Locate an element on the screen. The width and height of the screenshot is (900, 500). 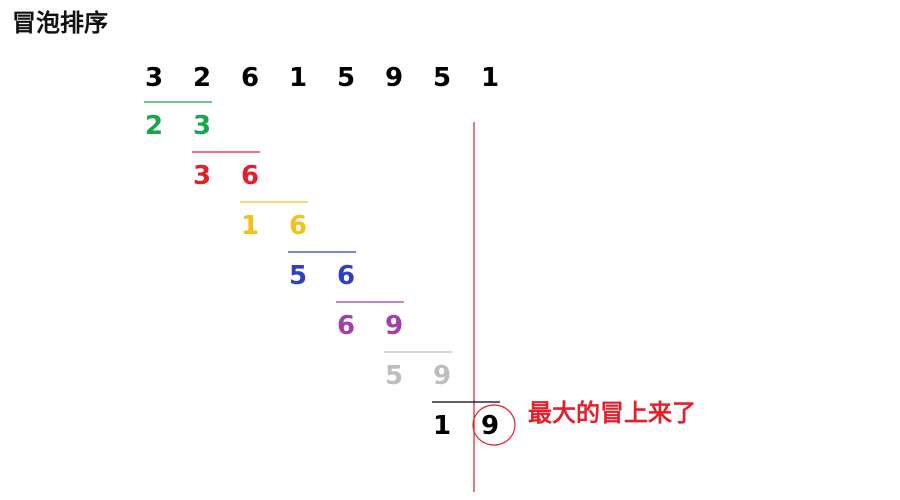
step-5-right-digit: 9 is located at coordinates (394, 326).